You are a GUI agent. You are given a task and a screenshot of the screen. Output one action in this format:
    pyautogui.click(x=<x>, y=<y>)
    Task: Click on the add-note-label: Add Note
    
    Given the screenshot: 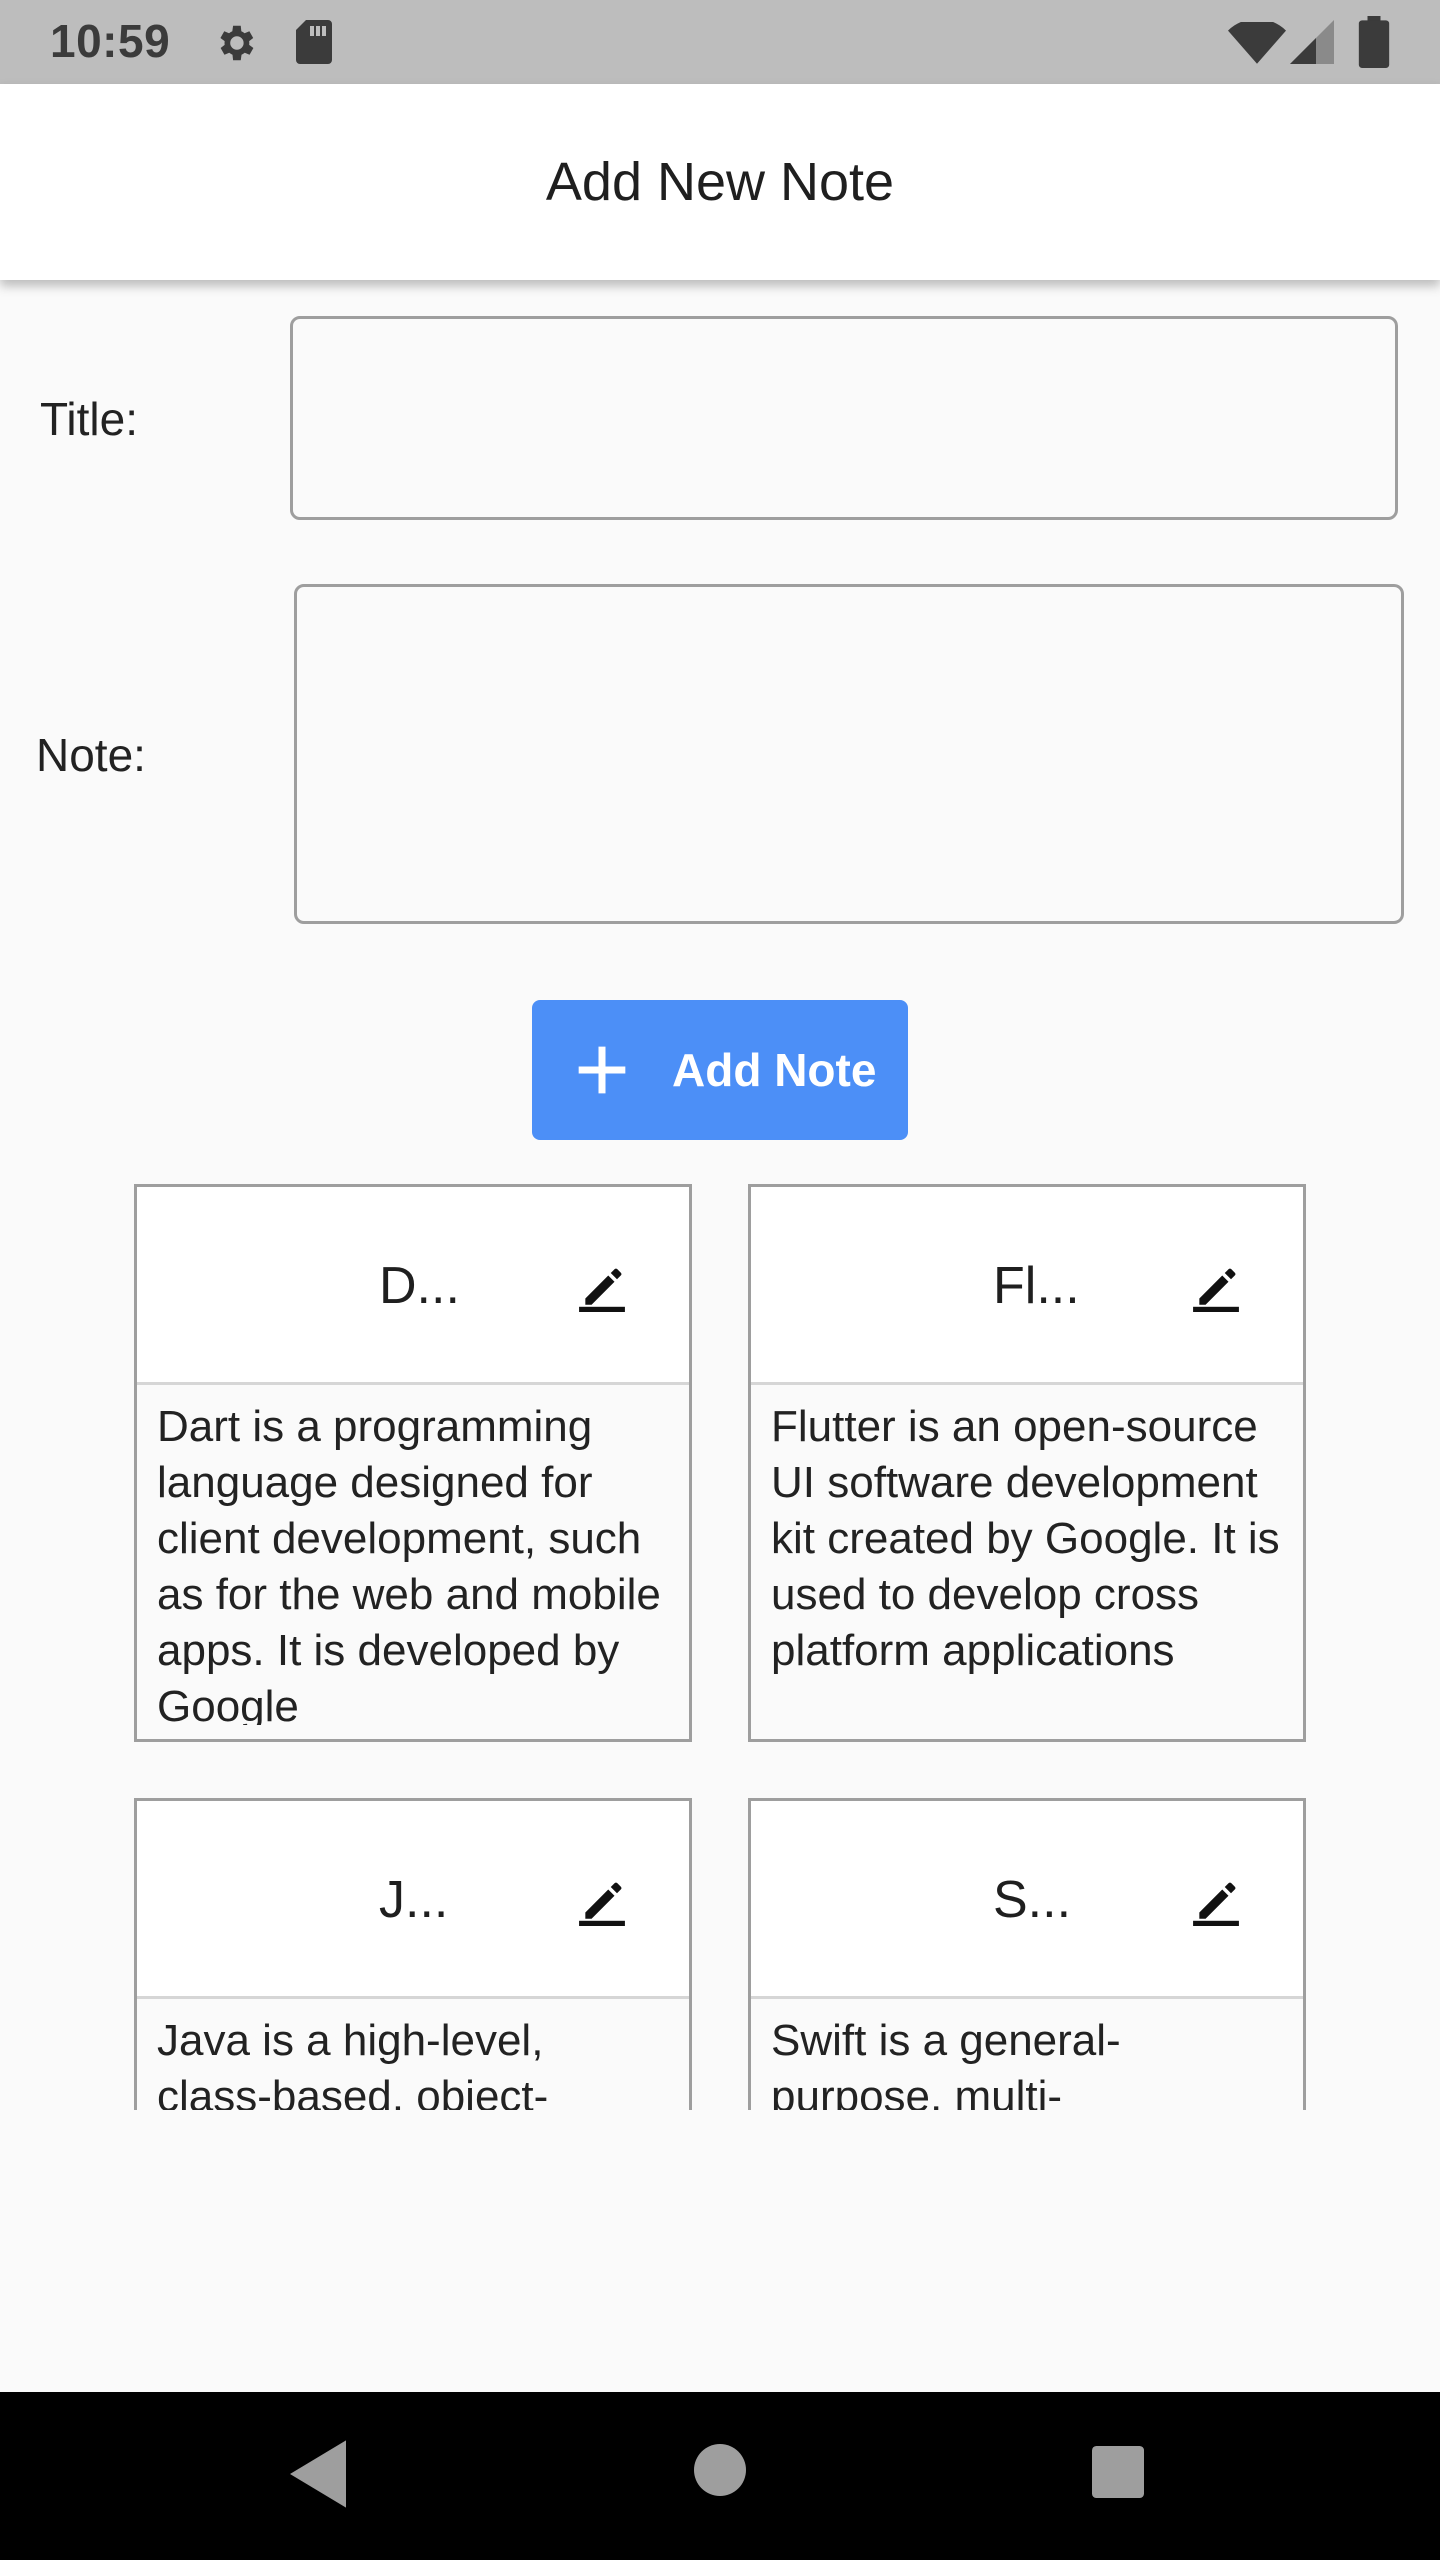 What is the action you would take?
    pyautogui.click(x=774, y=1070)
    